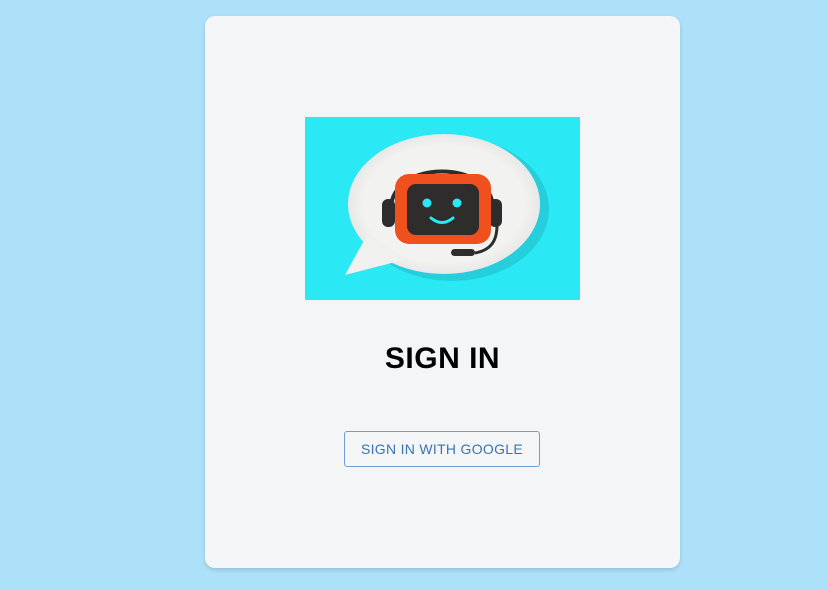  Describe the element at coordinates (447, 207) in the screenshot. I see `chatbot-headset-icon` at that location.